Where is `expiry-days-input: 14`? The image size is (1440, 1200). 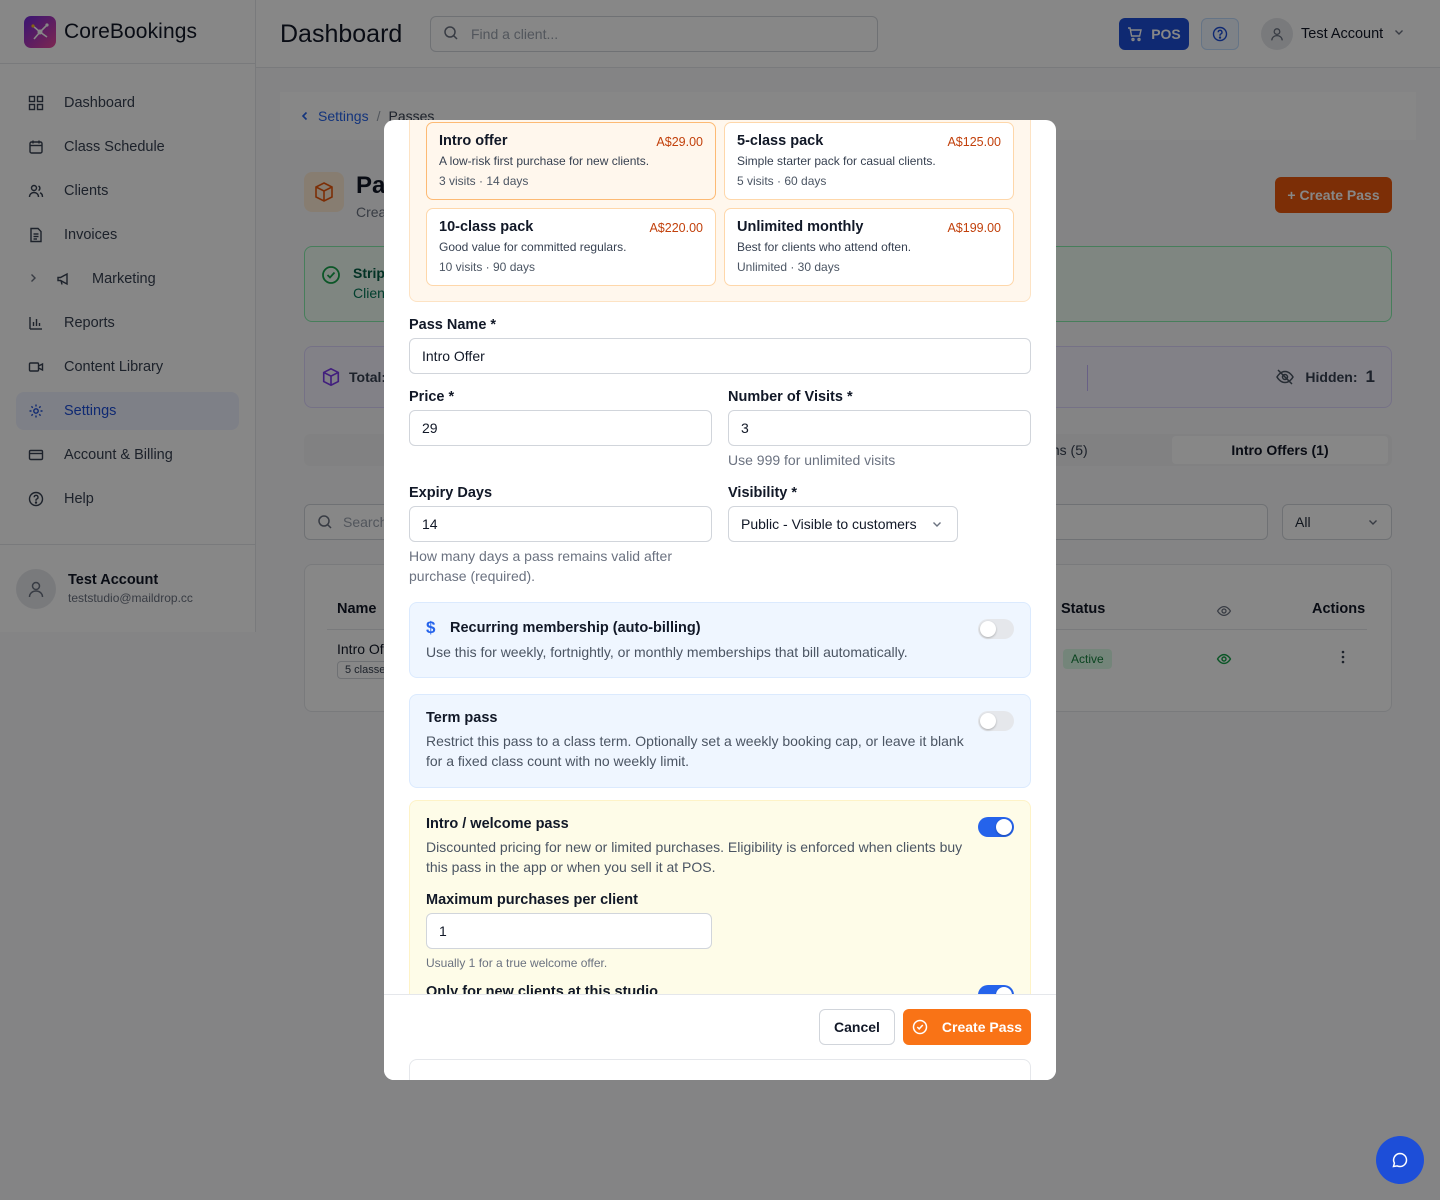 expiry-days-input: 14 is located at coordinates (560, 524).